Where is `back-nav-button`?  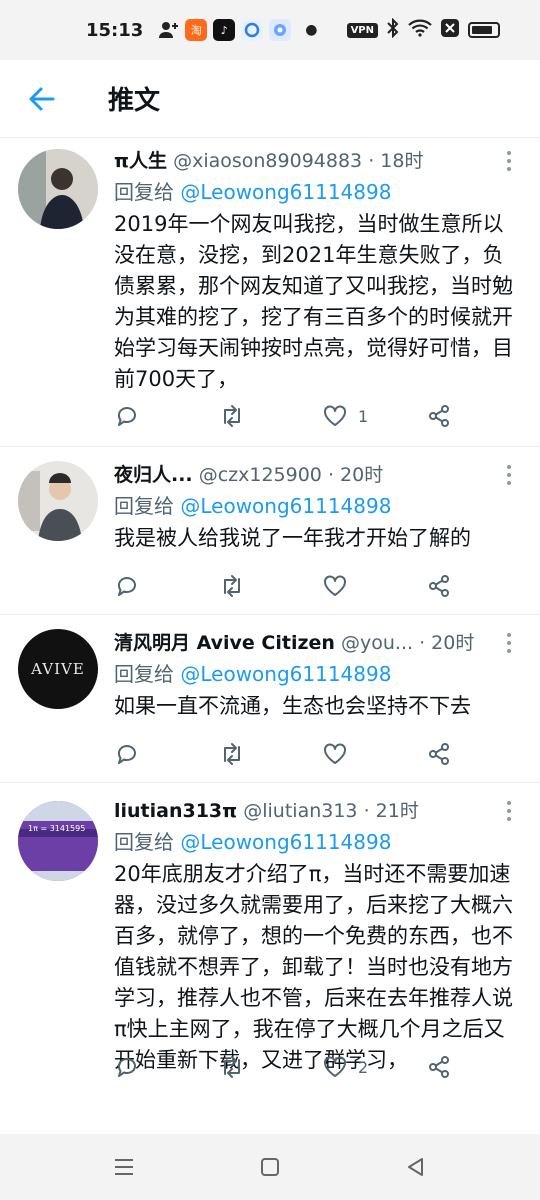 back-nav-button is located at coordinates (416, 1167).